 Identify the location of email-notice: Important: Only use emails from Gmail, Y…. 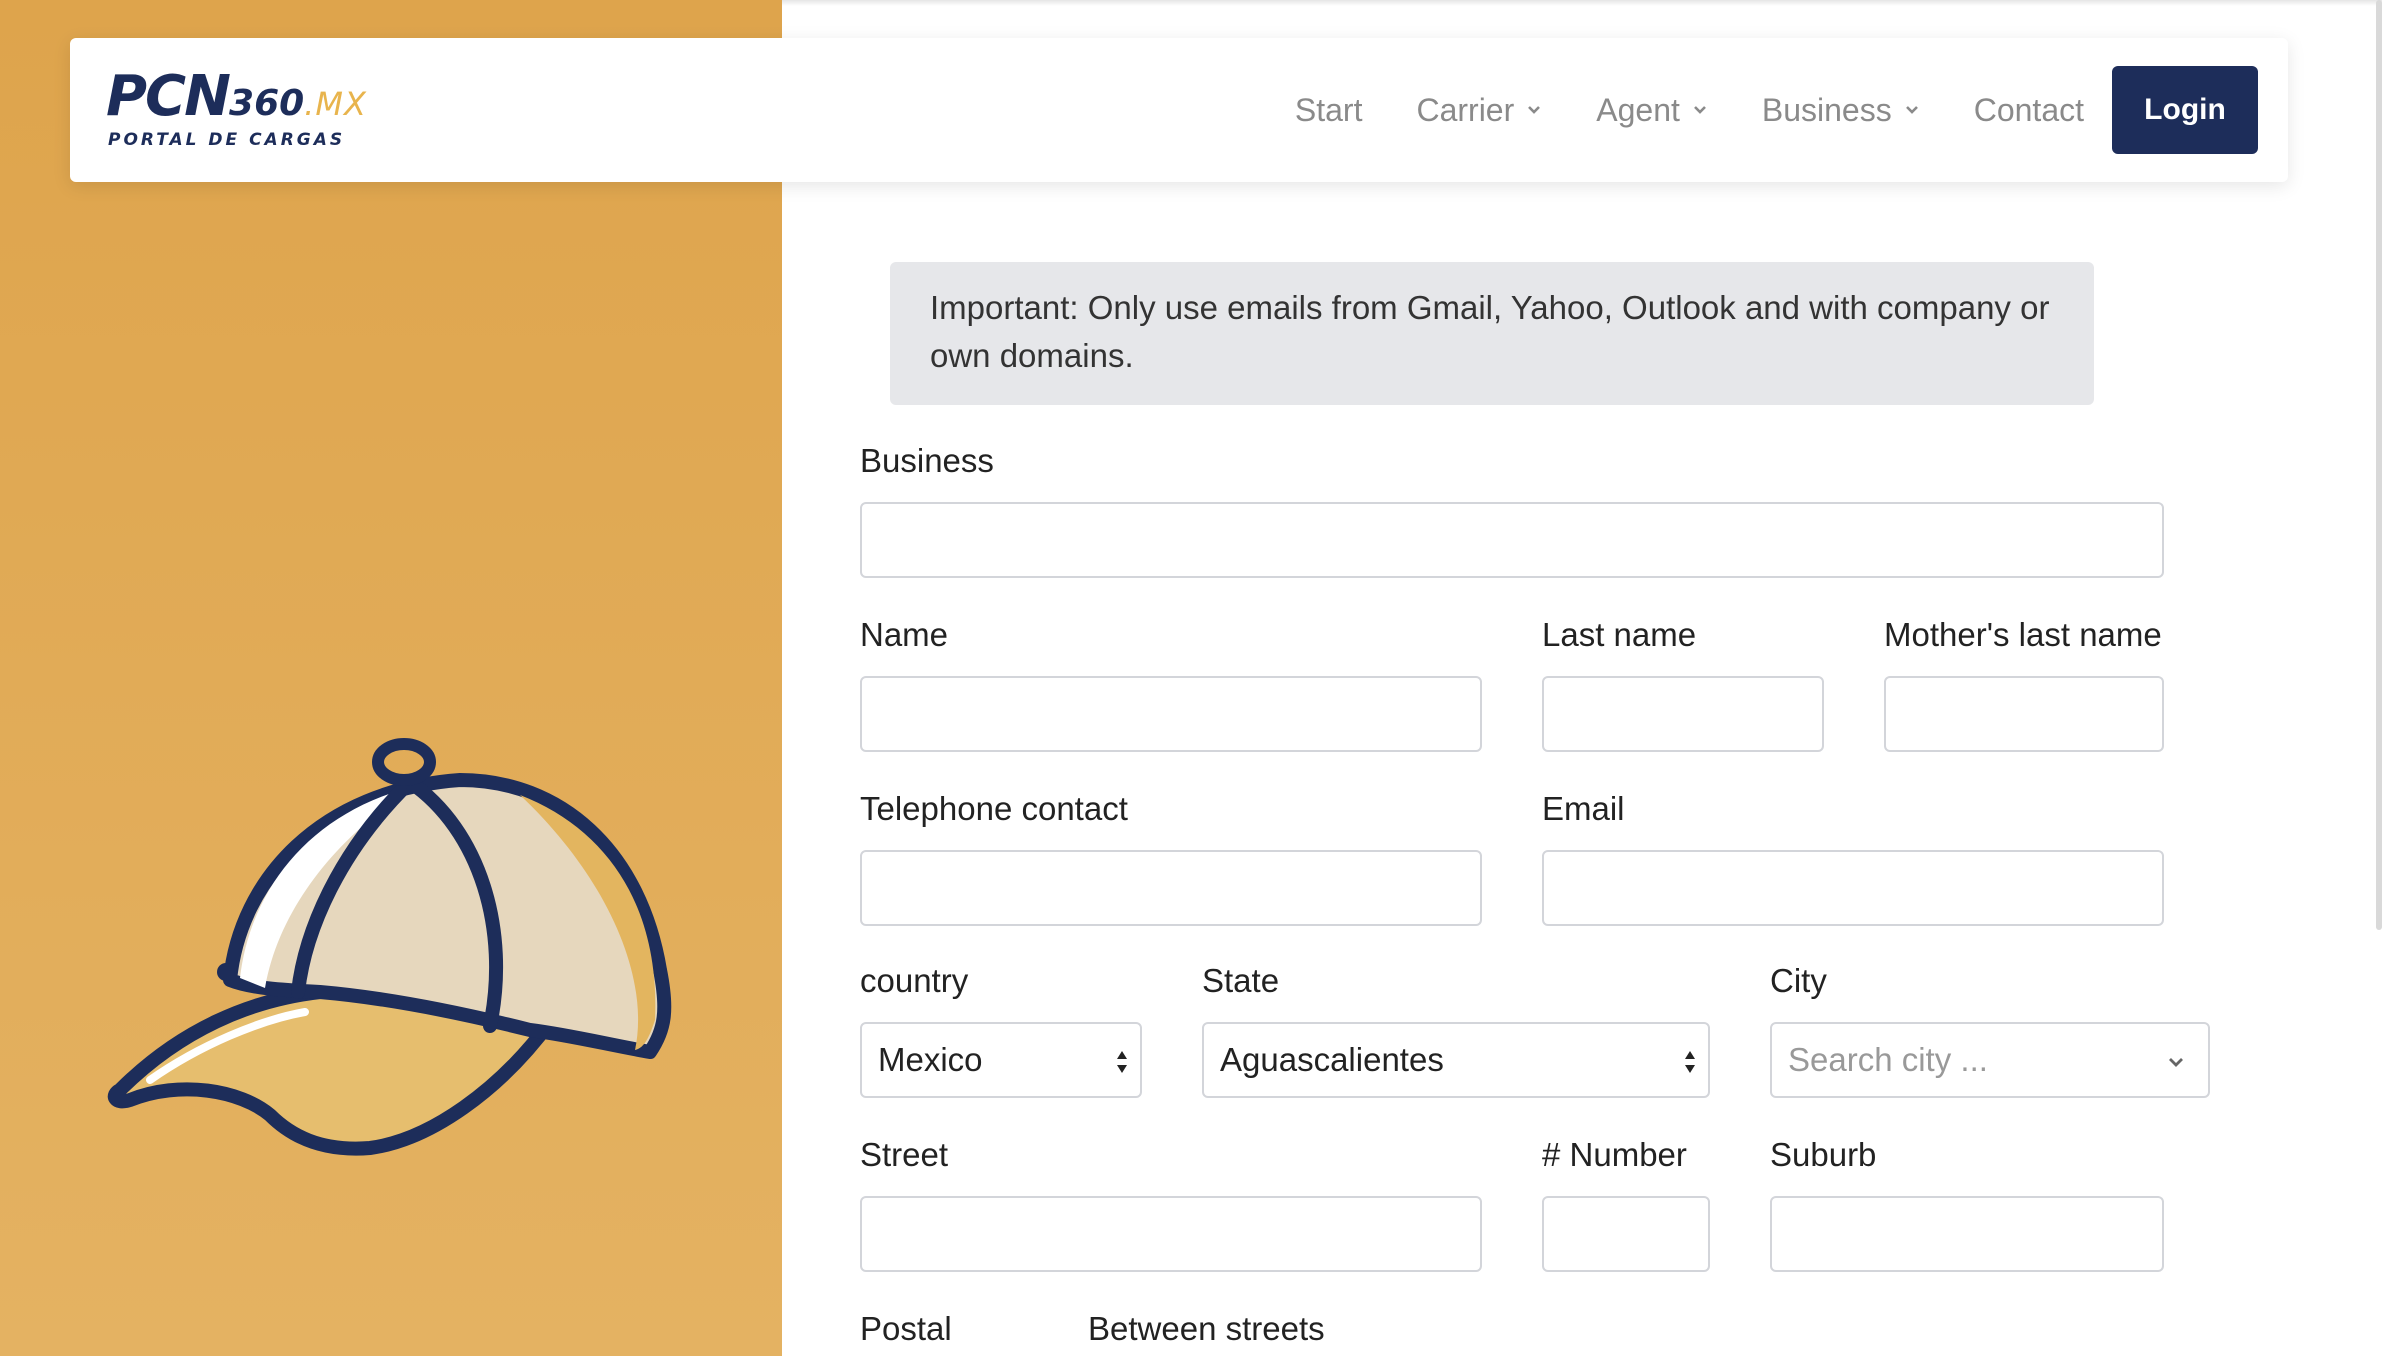
(1492, 333).